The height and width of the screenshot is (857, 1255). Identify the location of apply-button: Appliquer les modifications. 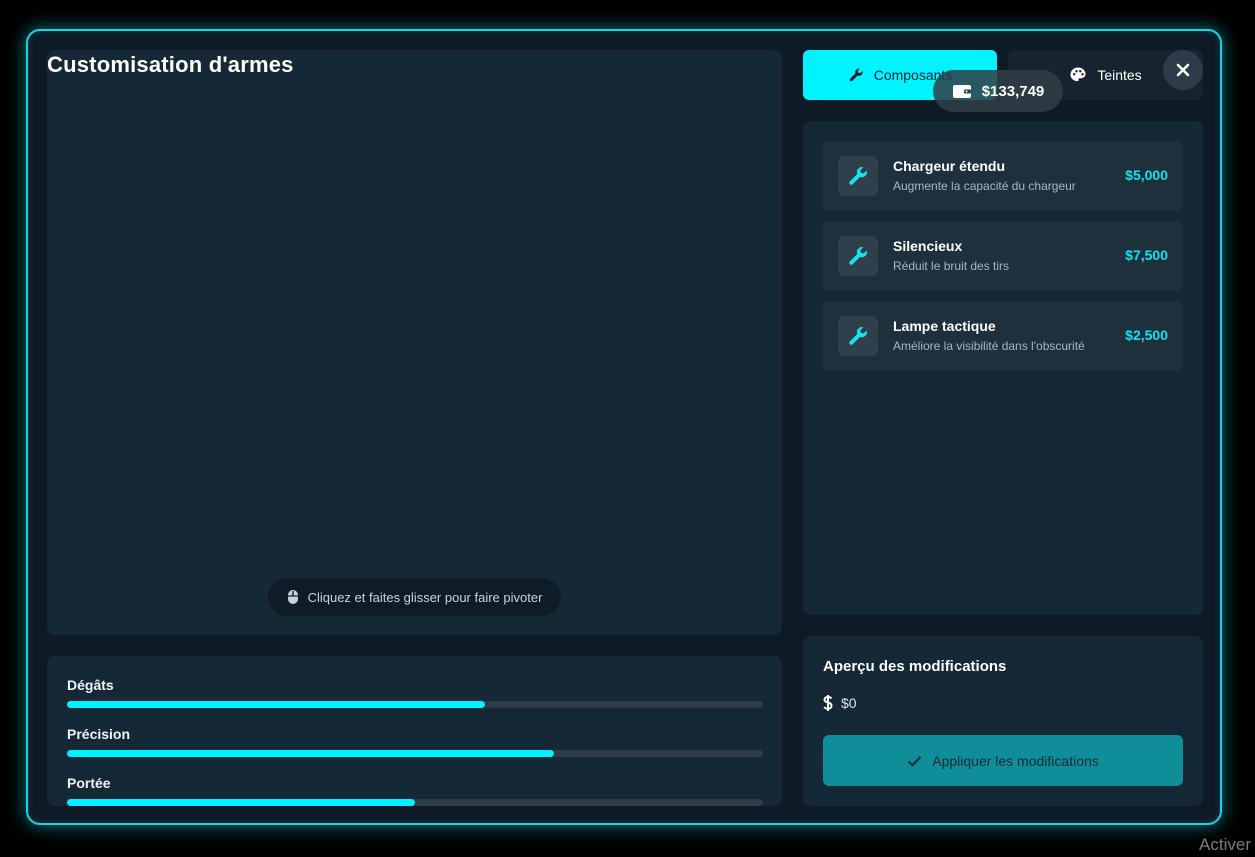
(1003, 760).